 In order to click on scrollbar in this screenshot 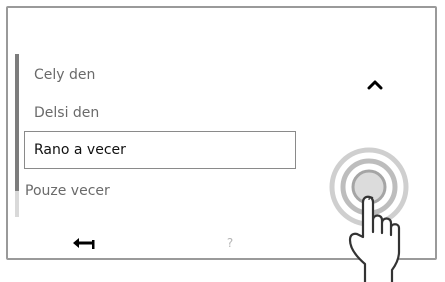, I will do `click(17, 135)`.